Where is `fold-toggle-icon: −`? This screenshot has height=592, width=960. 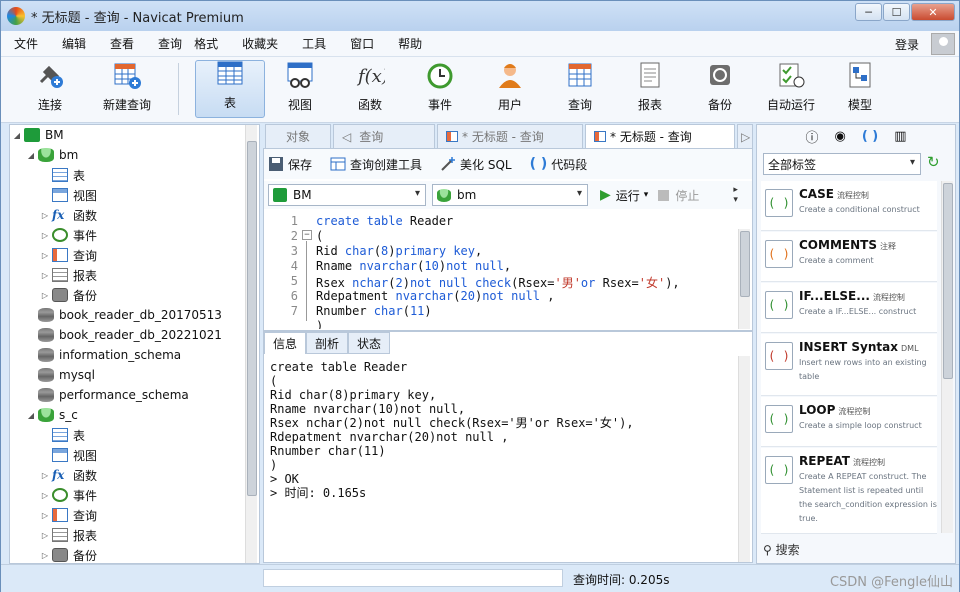 fold-toggle-icon: − is located at coordinates (307, 235).